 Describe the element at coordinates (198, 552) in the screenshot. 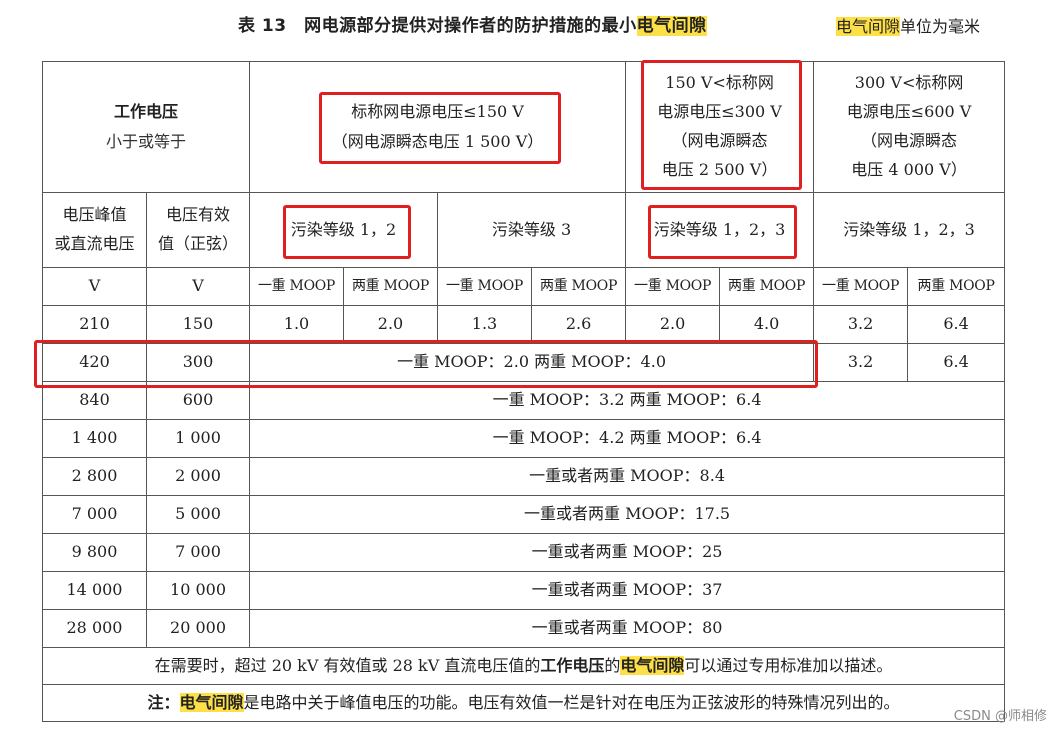

I see `rms-cell: 7 000` at that location.